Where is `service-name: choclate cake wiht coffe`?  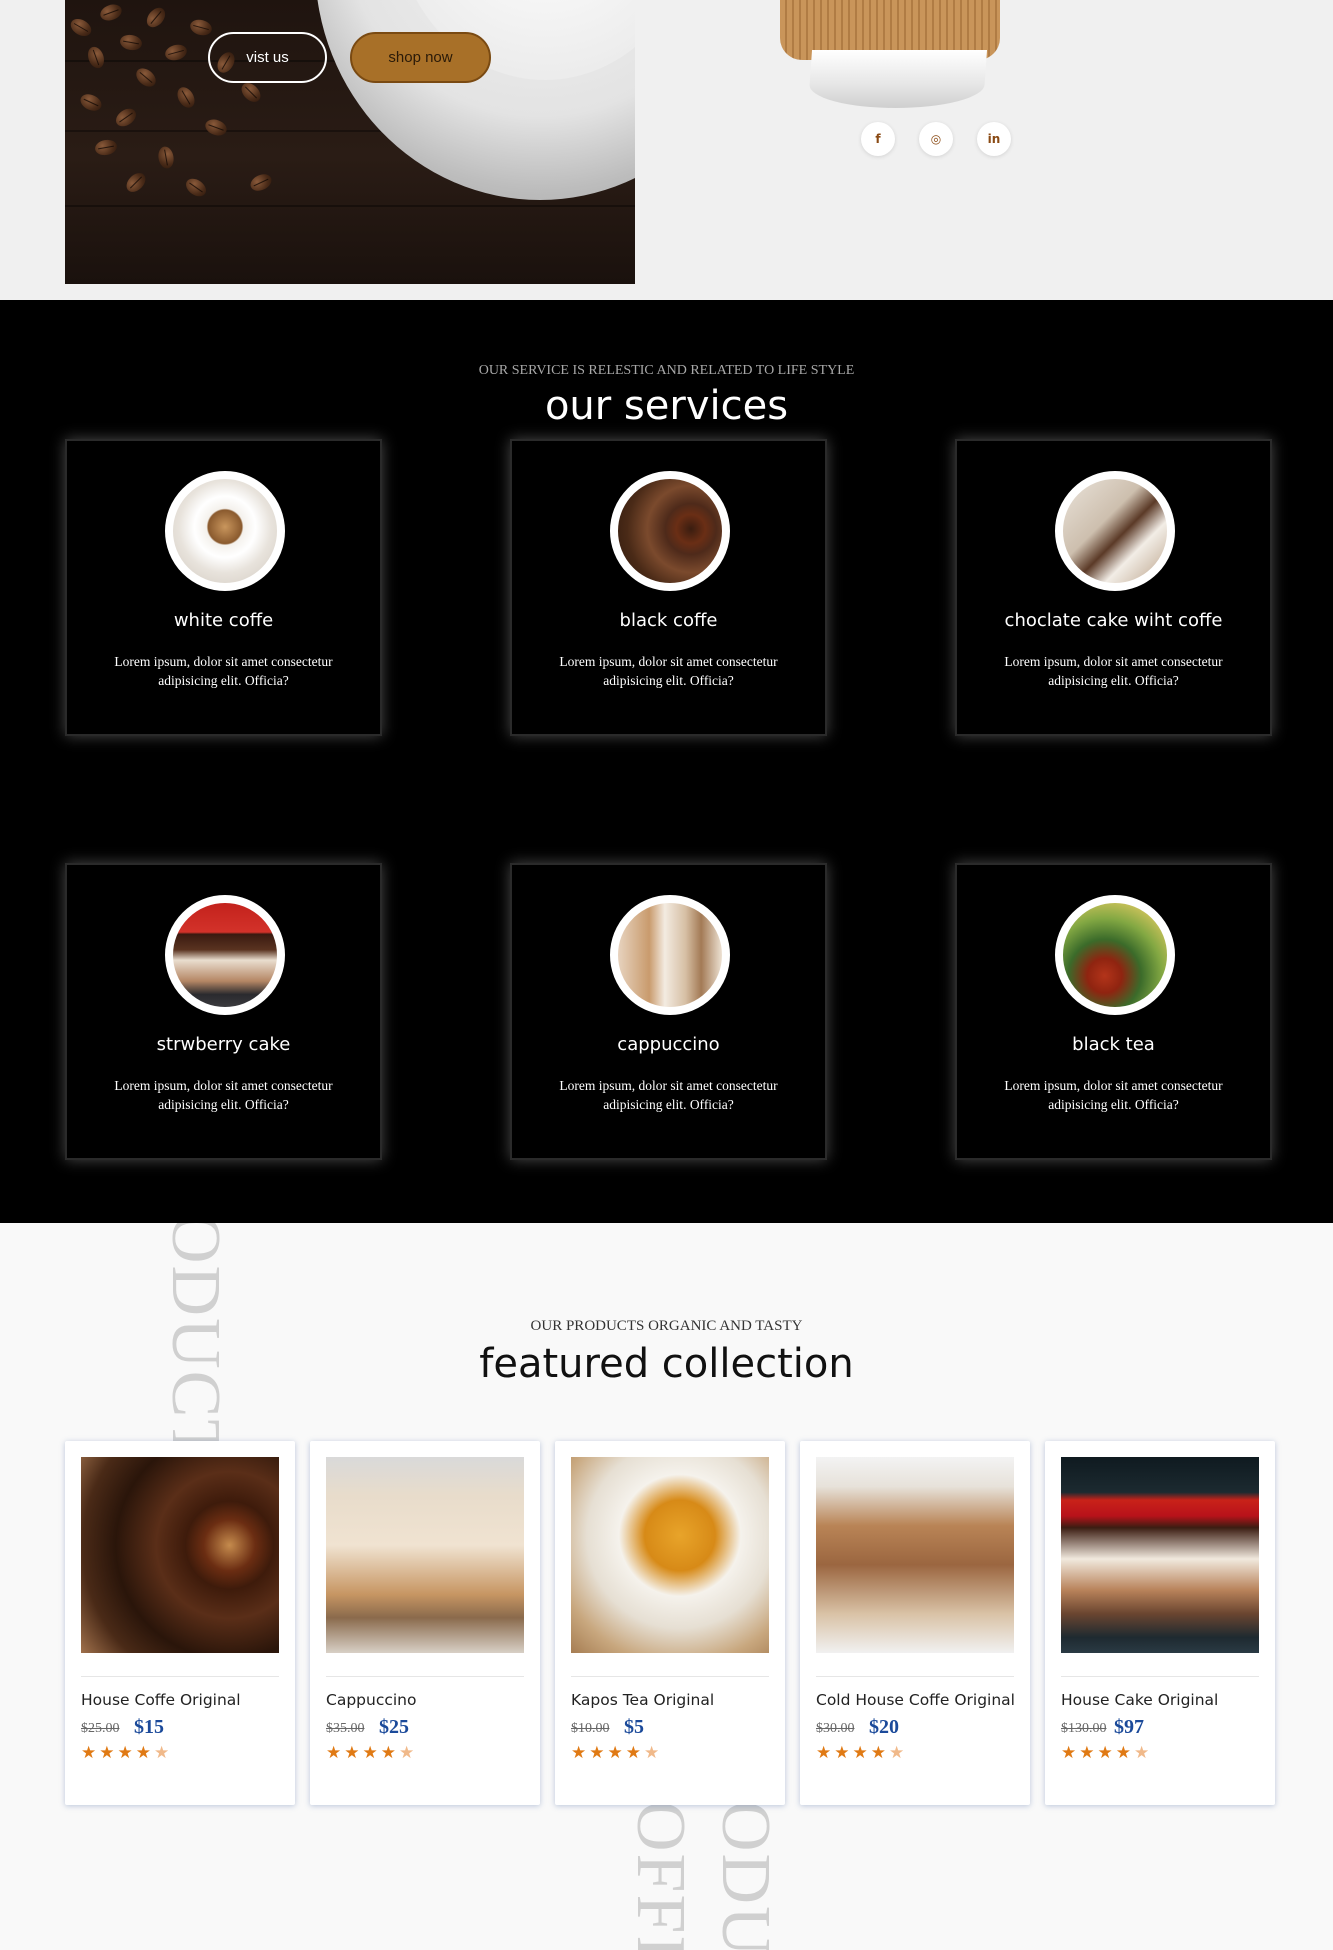 service-name: choclate cake wiht coffe is located at coordinates (1113, 620).